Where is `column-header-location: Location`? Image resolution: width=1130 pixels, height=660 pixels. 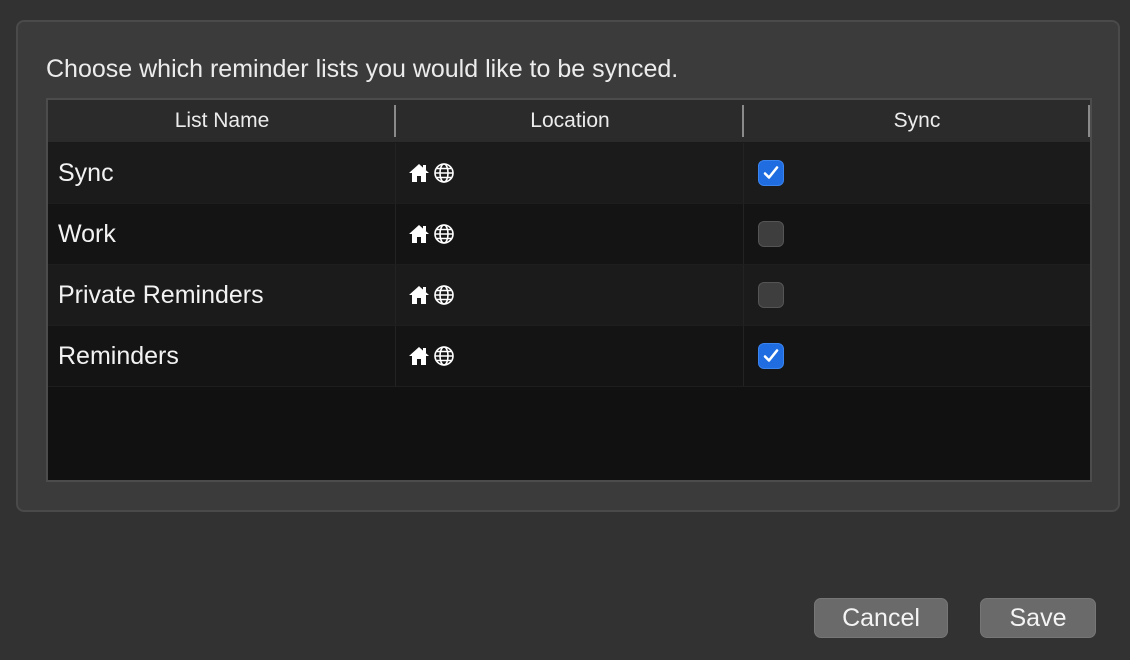
column-header-location: Location is located at coordinates (570, 121).